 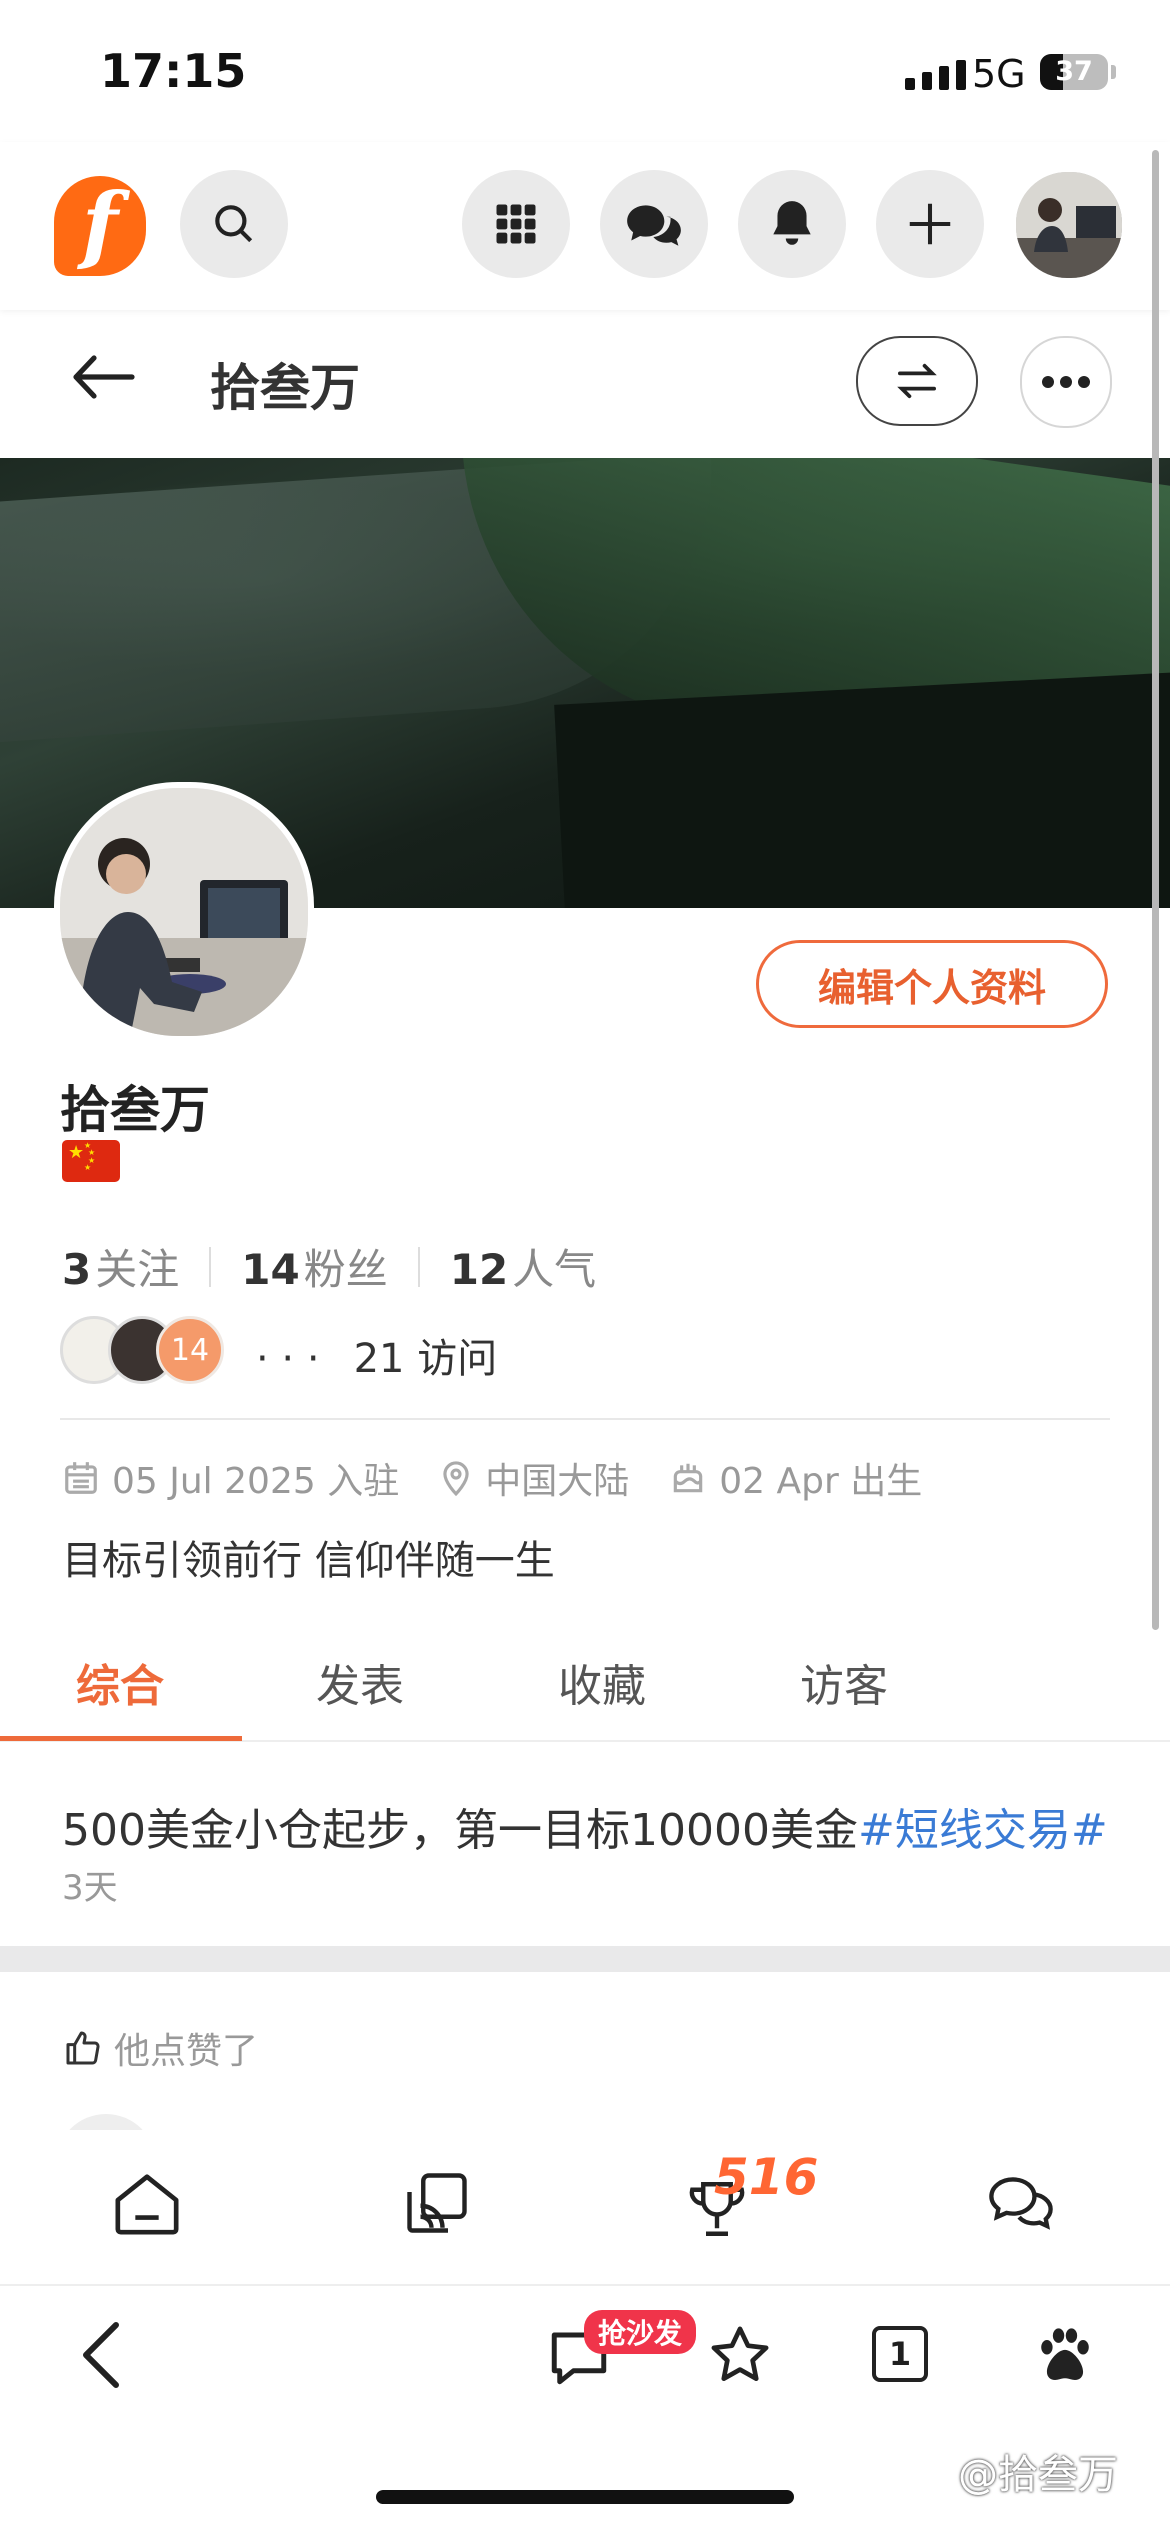 What do you see at coordinates (120, 1682) in the screenshot?
I see `tab-overview: 综合` at bounding box center [120, 1682].